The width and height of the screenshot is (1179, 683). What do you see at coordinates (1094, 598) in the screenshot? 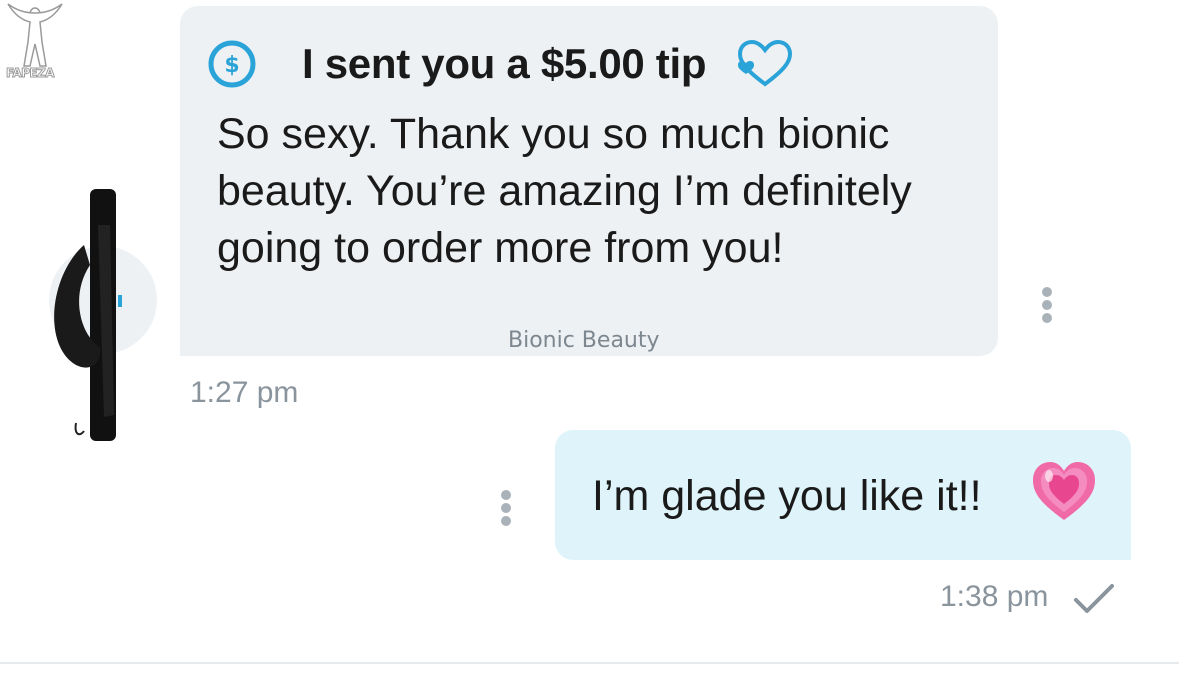
I see `checkmark-icon` at bounding box center [1094, 598].